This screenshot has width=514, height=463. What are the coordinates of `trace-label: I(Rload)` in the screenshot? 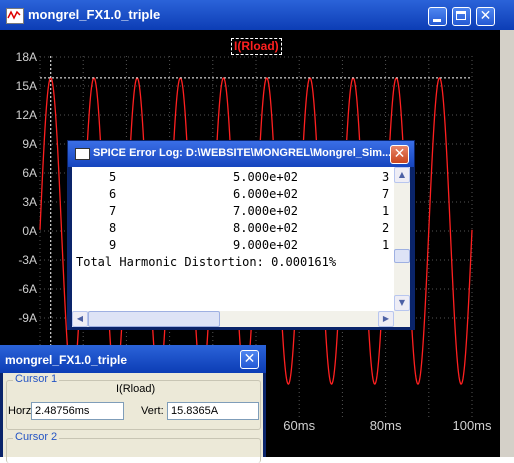 It's located at (256, 46).